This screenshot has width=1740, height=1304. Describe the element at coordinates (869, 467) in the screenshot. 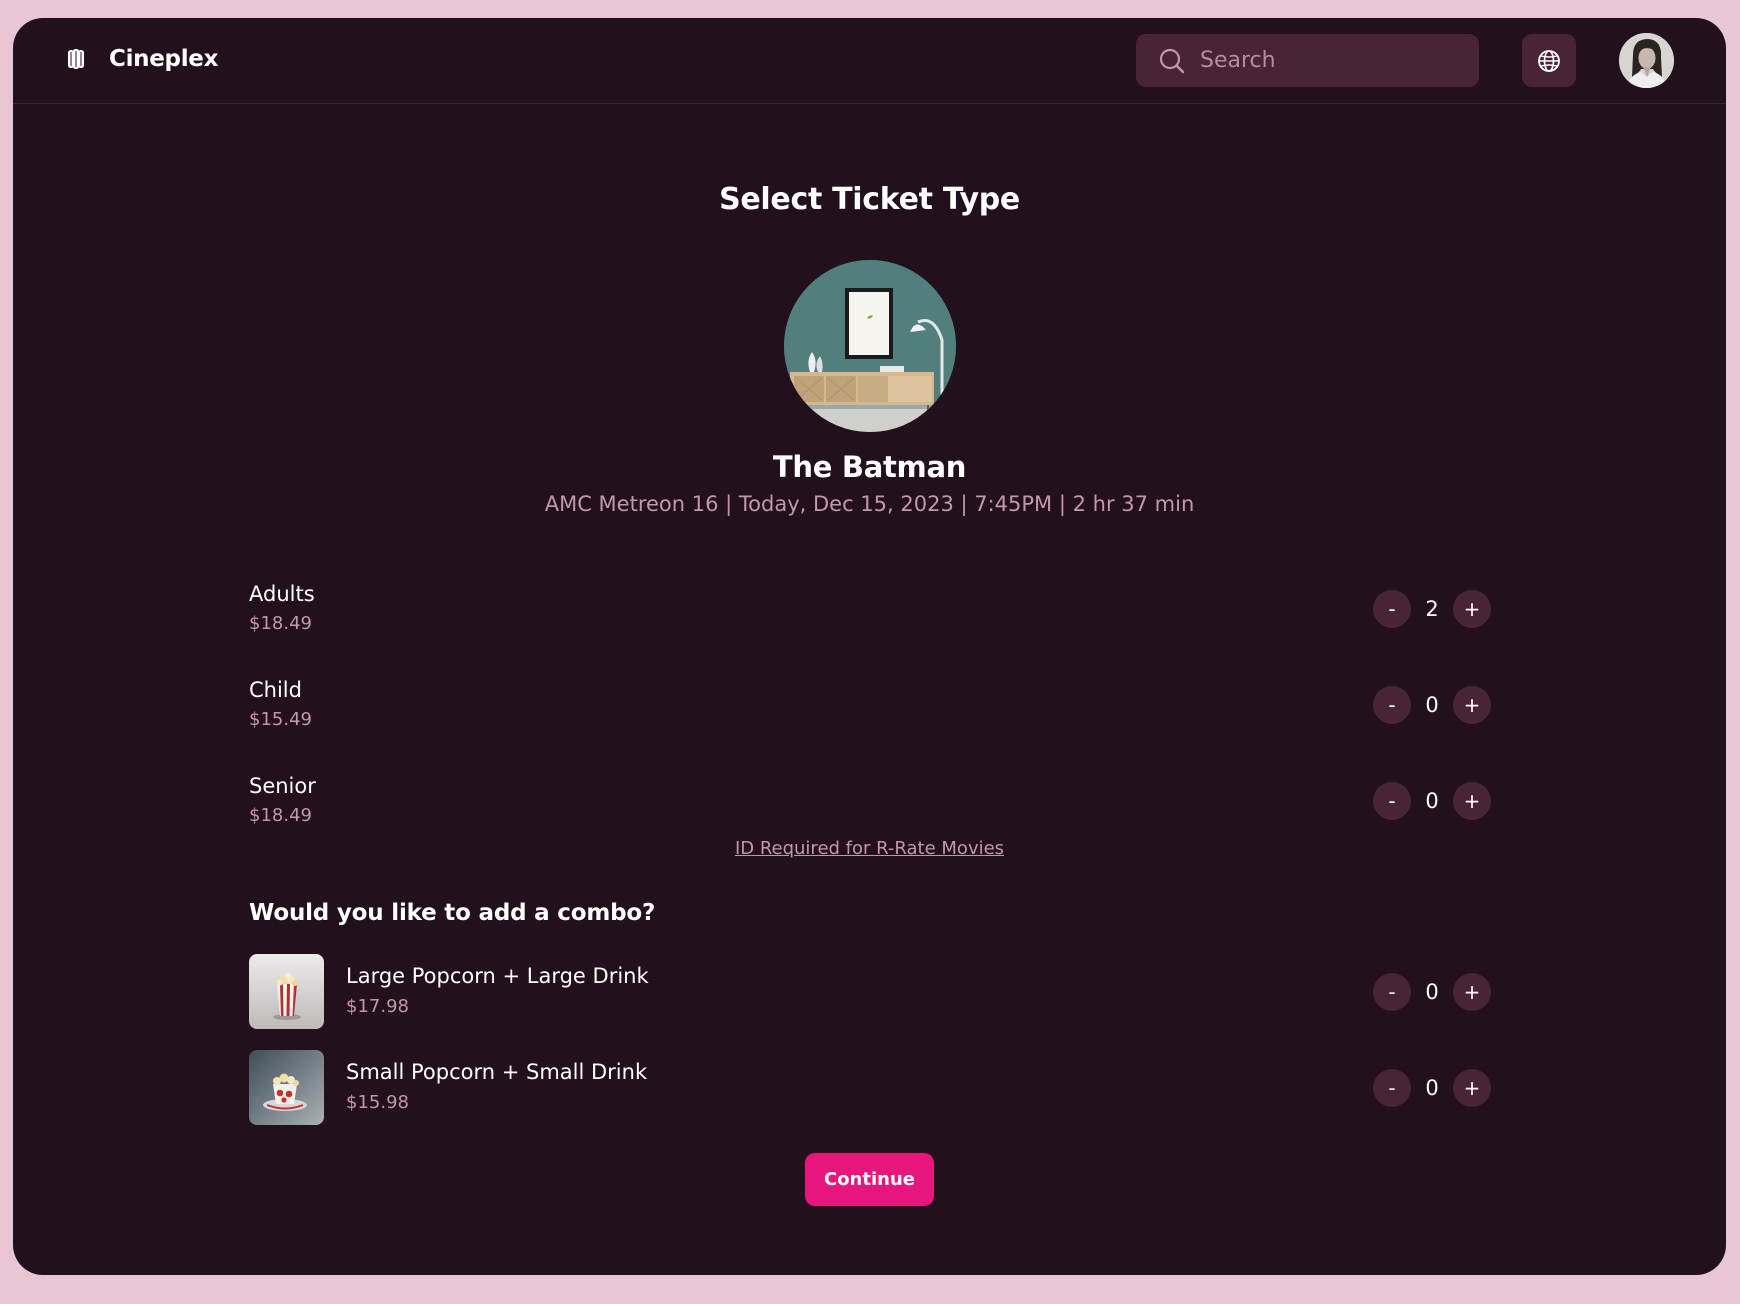

I see `movie-title: The Batman` at that location.